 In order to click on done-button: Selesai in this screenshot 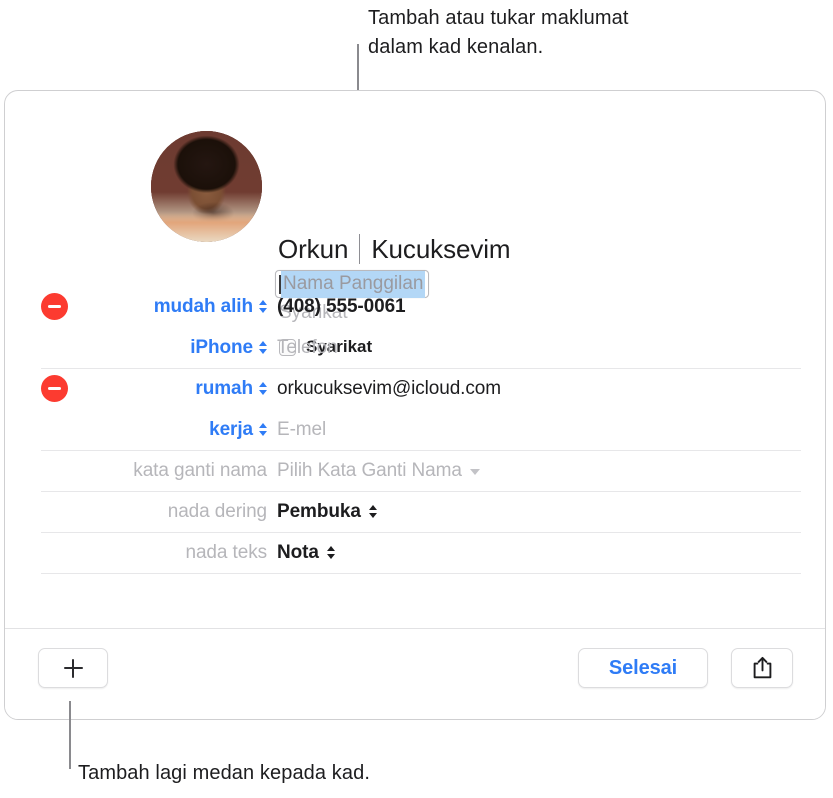, I will do `click(643, 668)`.